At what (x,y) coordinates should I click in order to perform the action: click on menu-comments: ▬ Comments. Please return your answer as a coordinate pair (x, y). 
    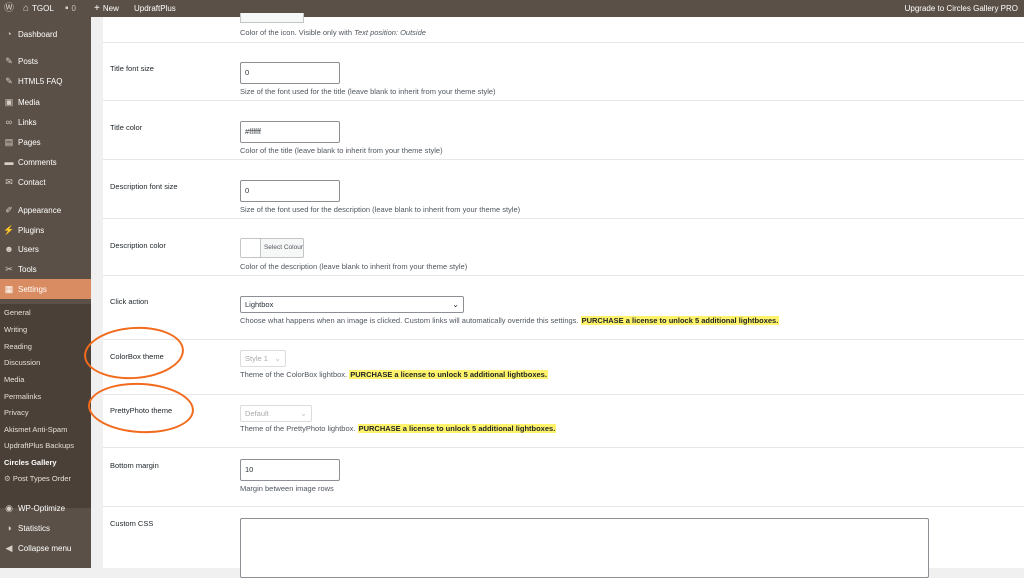
    Looking at the image, I should click on (45, 162).